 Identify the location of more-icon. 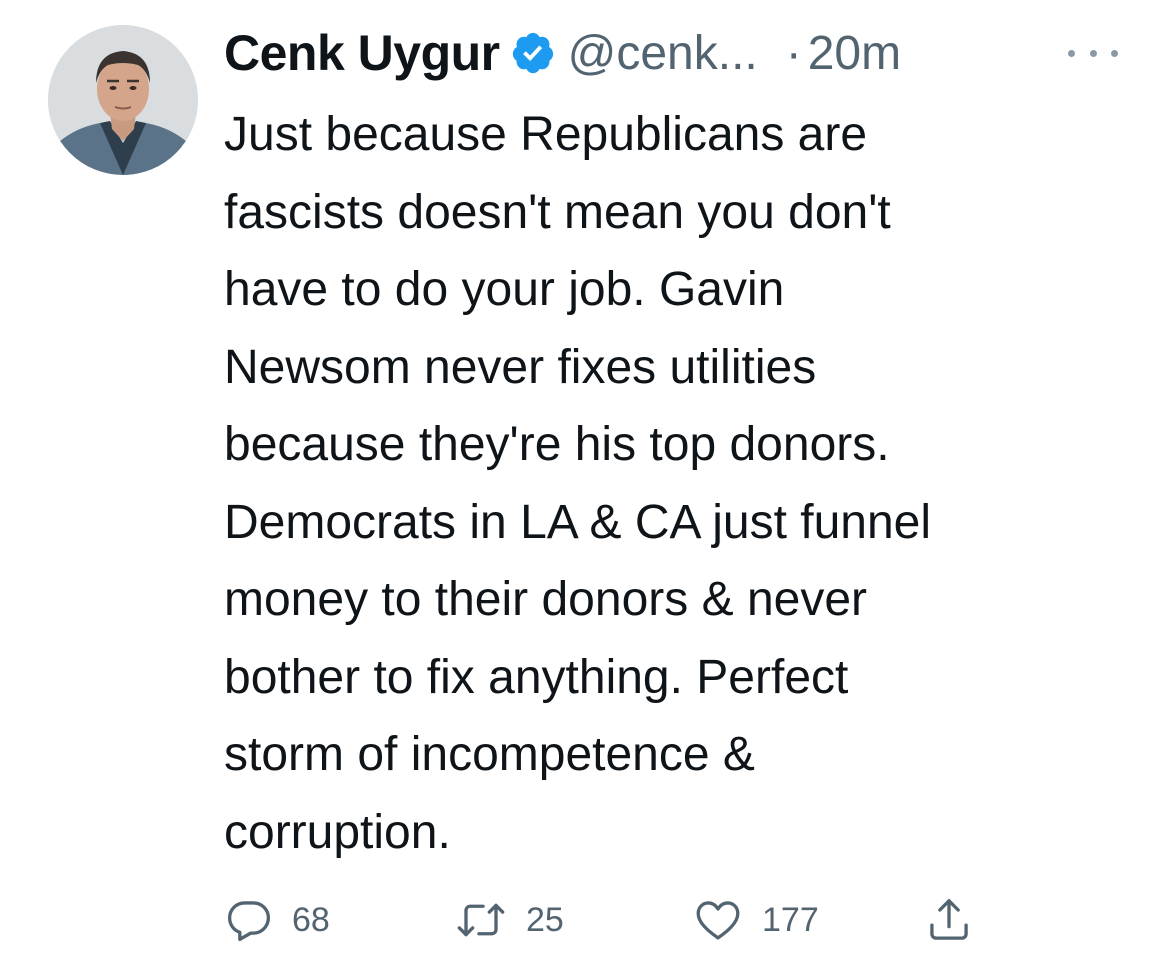
(1093, 53).